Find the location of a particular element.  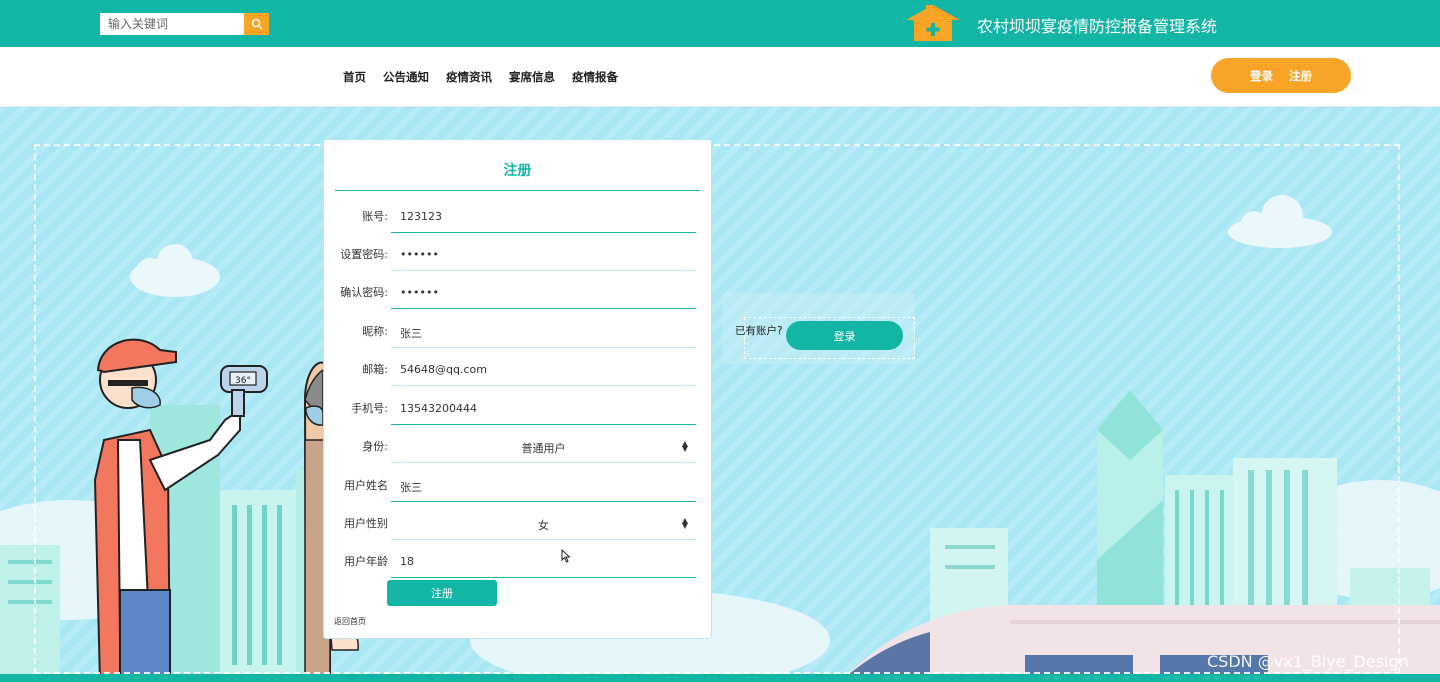

field-row-email: 邮箱: 54648@qq.com is located at coordinates (518, 371).